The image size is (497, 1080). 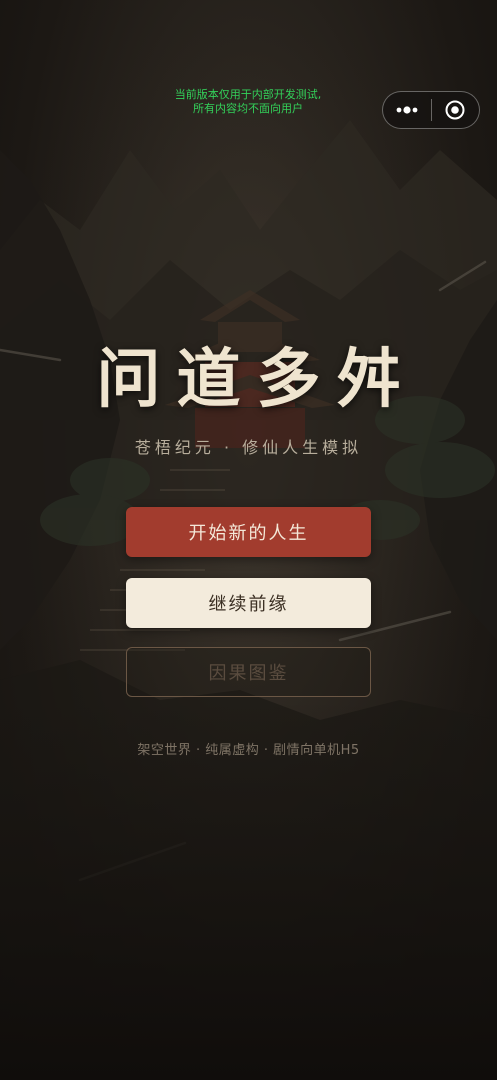 I want to click on footer-disclaimer: 架空世界 · 纯属虚构 · 剧情向单机H5, so click(x=248, y=750).